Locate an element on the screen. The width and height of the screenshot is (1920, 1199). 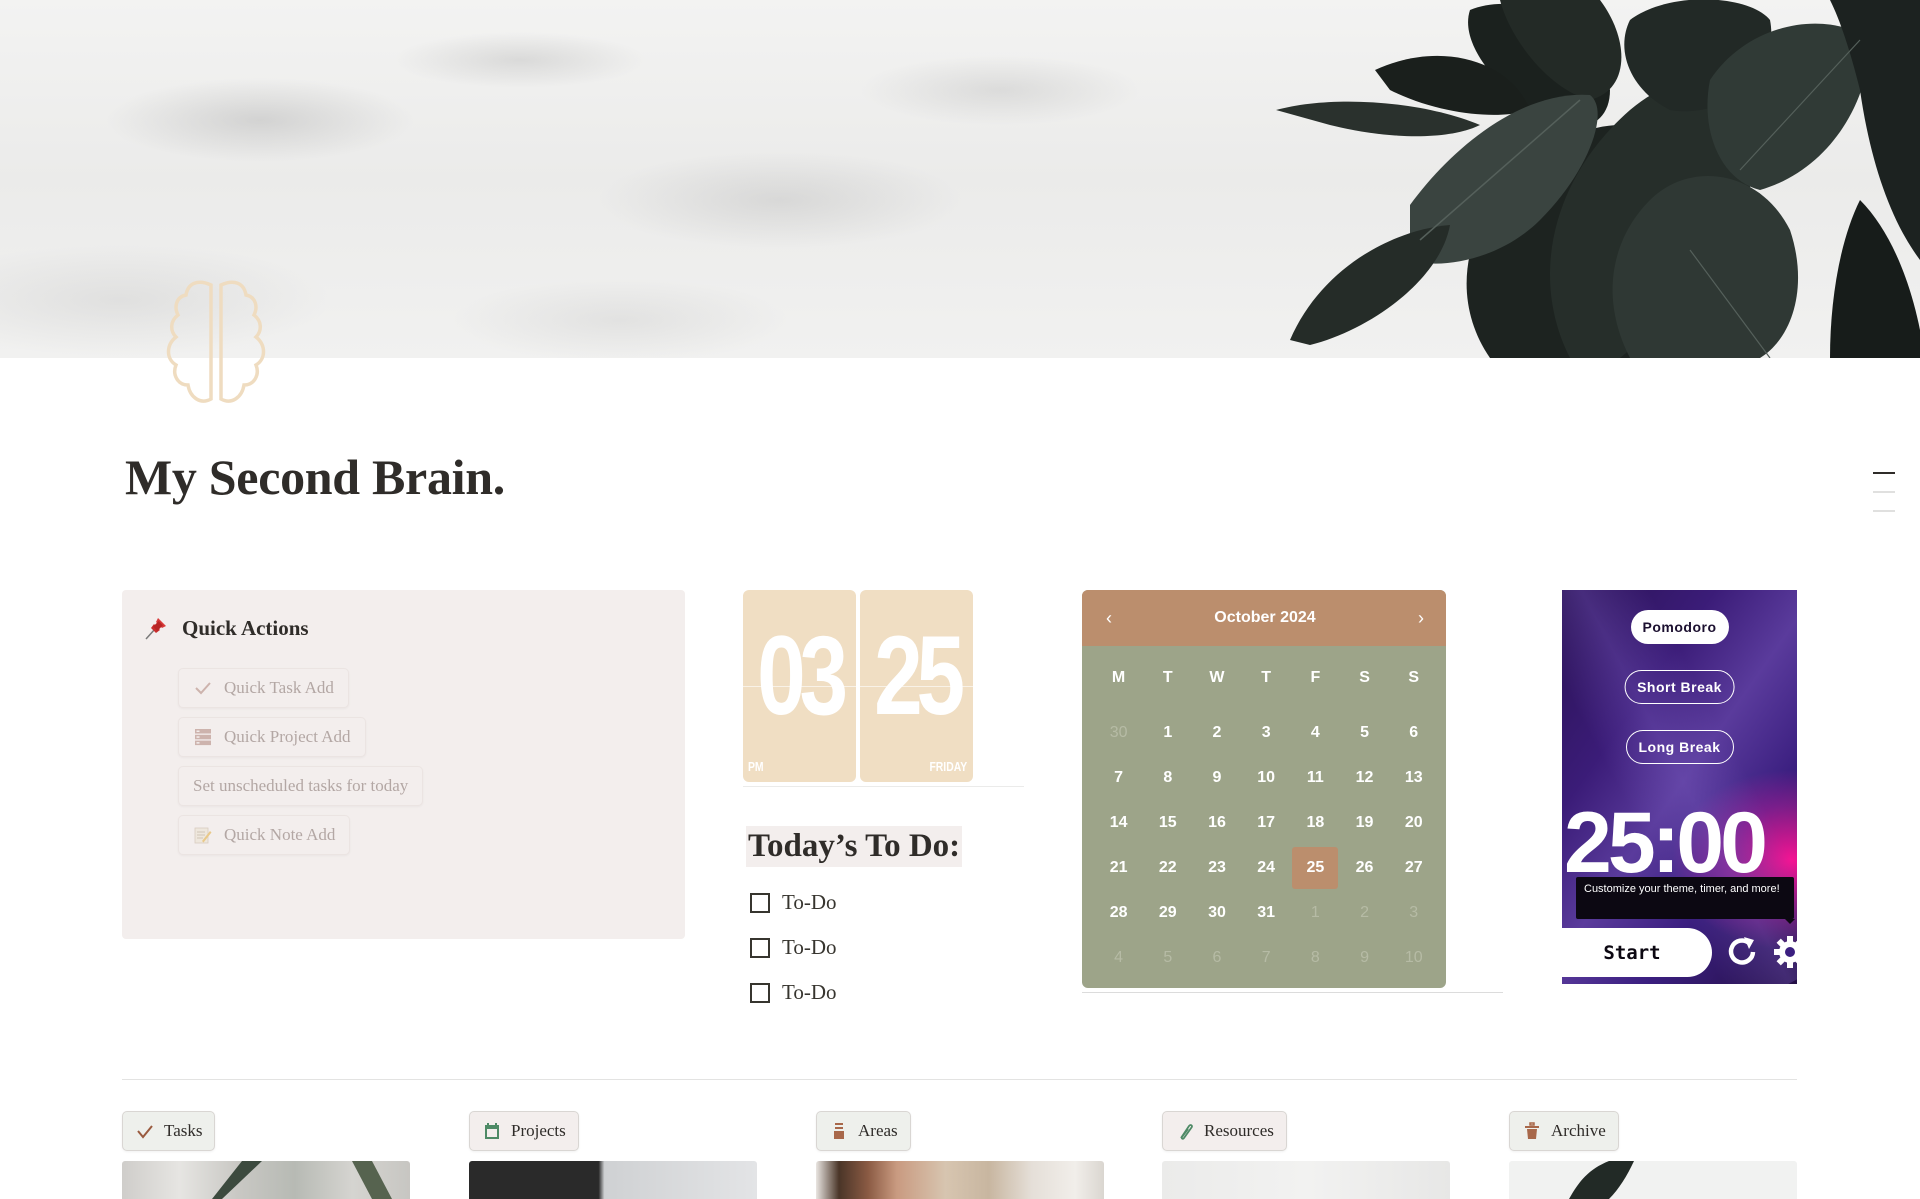
areas-cover-thumbnail is located at coordinates (960, 1180).